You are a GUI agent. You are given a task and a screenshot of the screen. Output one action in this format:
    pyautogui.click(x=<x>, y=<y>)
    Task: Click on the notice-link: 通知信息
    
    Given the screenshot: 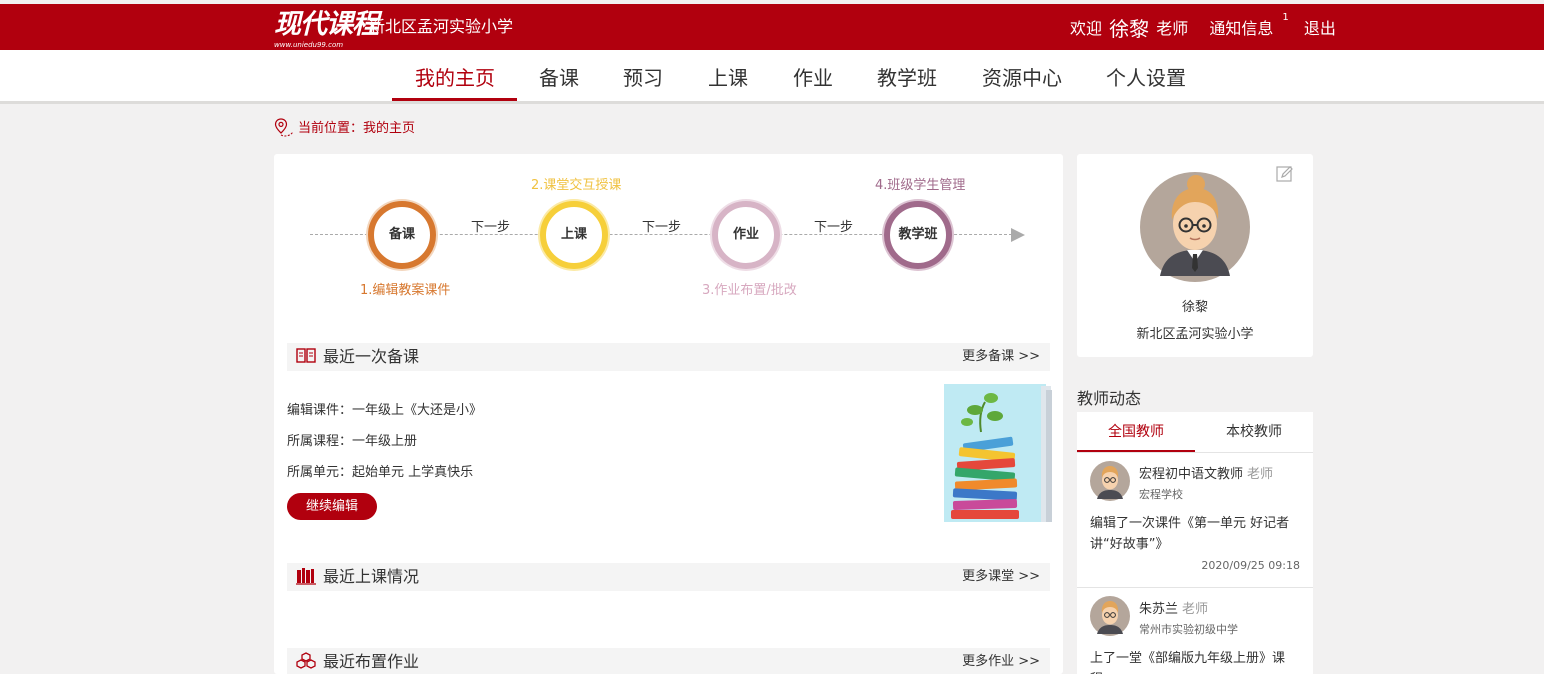 What is the action you would take?
    pyautogui.click(x=1241, y=29)
    